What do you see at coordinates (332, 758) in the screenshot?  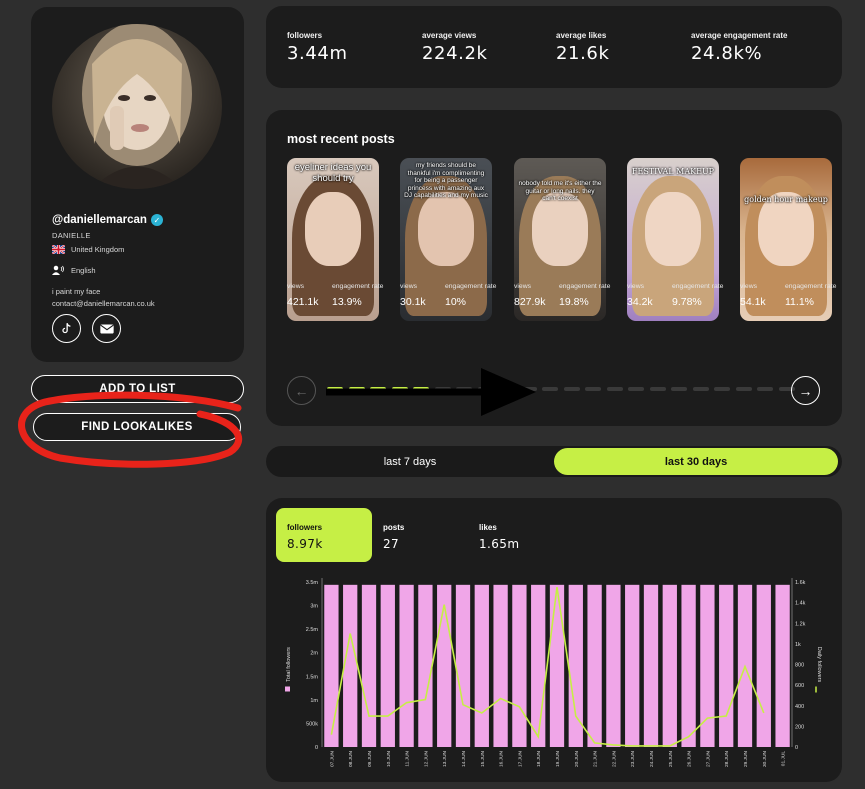 I see `x-tick-label: 07.JUN` at bounding box center [332, 758].